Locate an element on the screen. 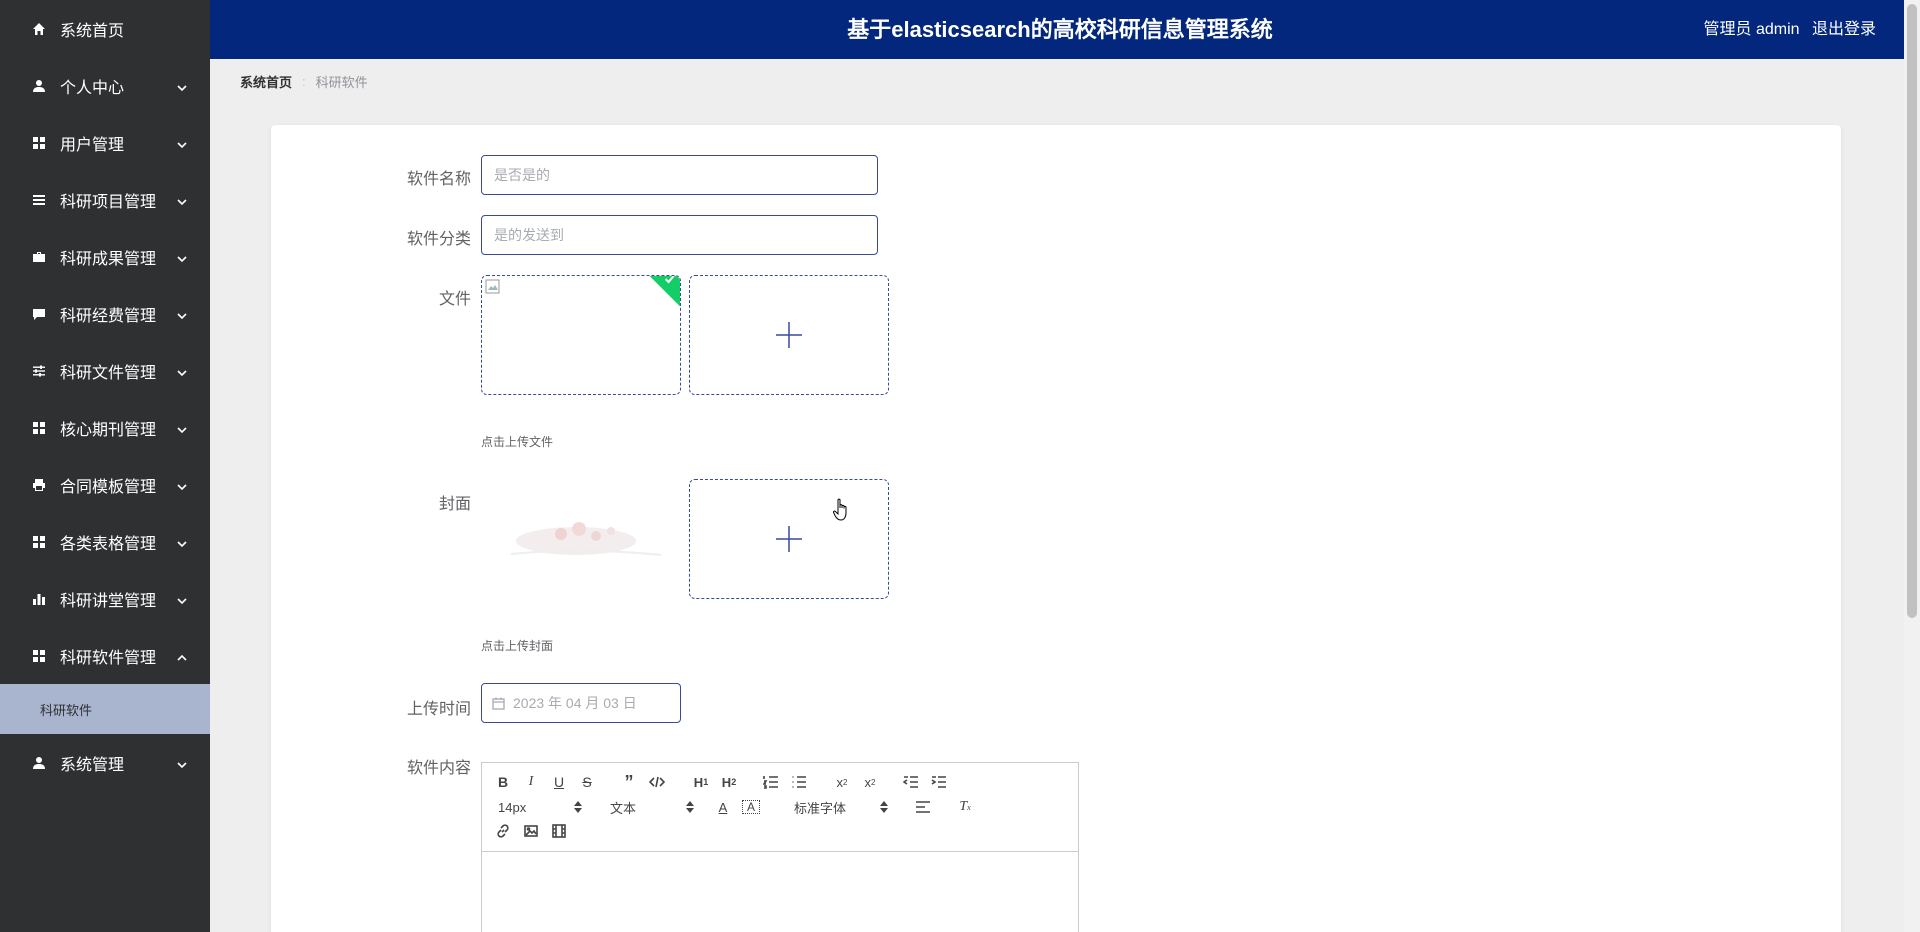 This screenshot has height=932, width=1920. sidebar-item-label: 核心期刊管理 is located at coordinates (108, 430).